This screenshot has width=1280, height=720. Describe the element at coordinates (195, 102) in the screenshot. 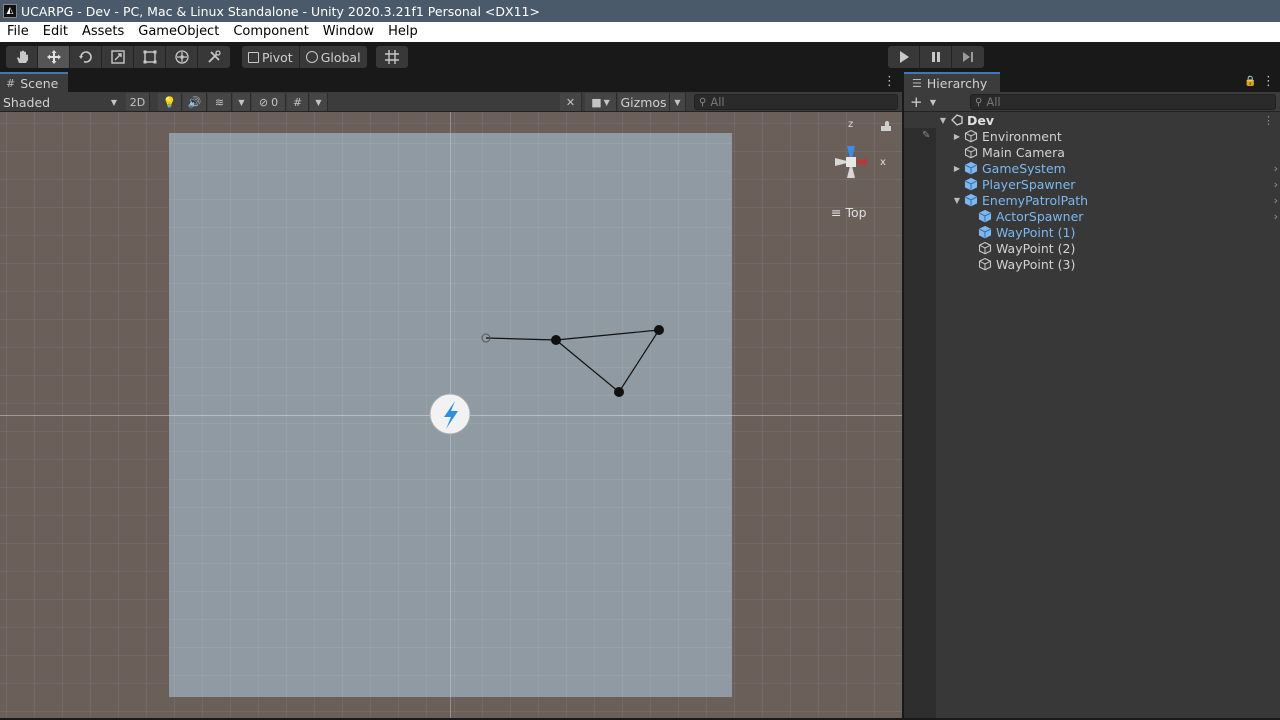

I see `audio-toggle: 🔊` at that location.